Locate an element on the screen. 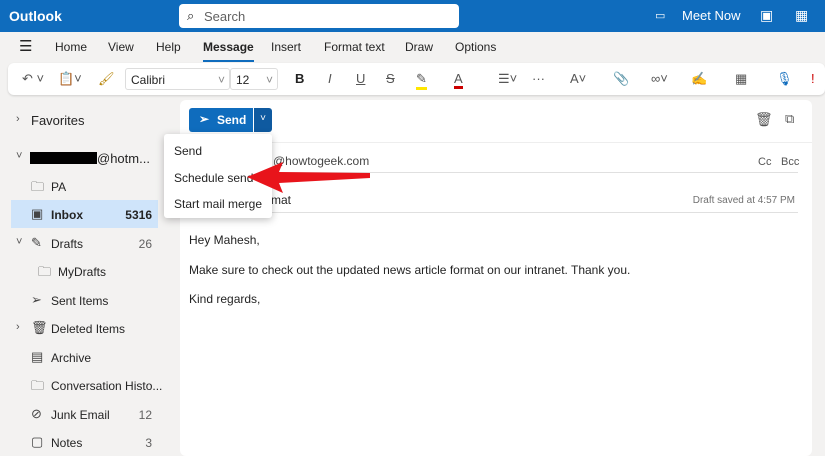  search-placeholder: Search is located at coordinates (225, 16).